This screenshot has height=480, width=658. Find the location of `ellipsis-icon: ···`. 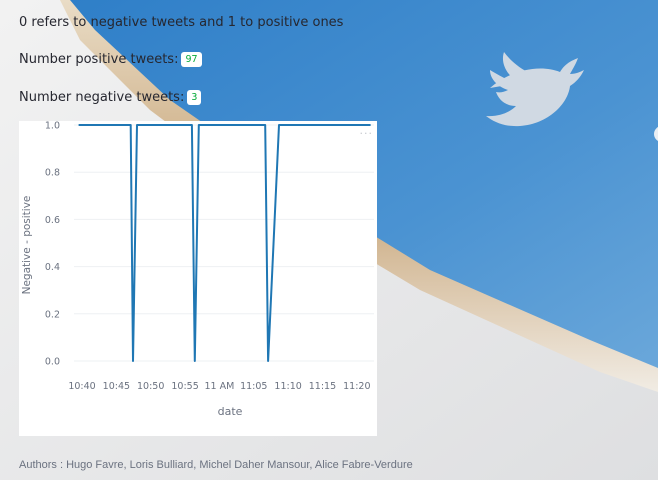

ellipsis-icon: ··· is located at coordinates (367, 133).